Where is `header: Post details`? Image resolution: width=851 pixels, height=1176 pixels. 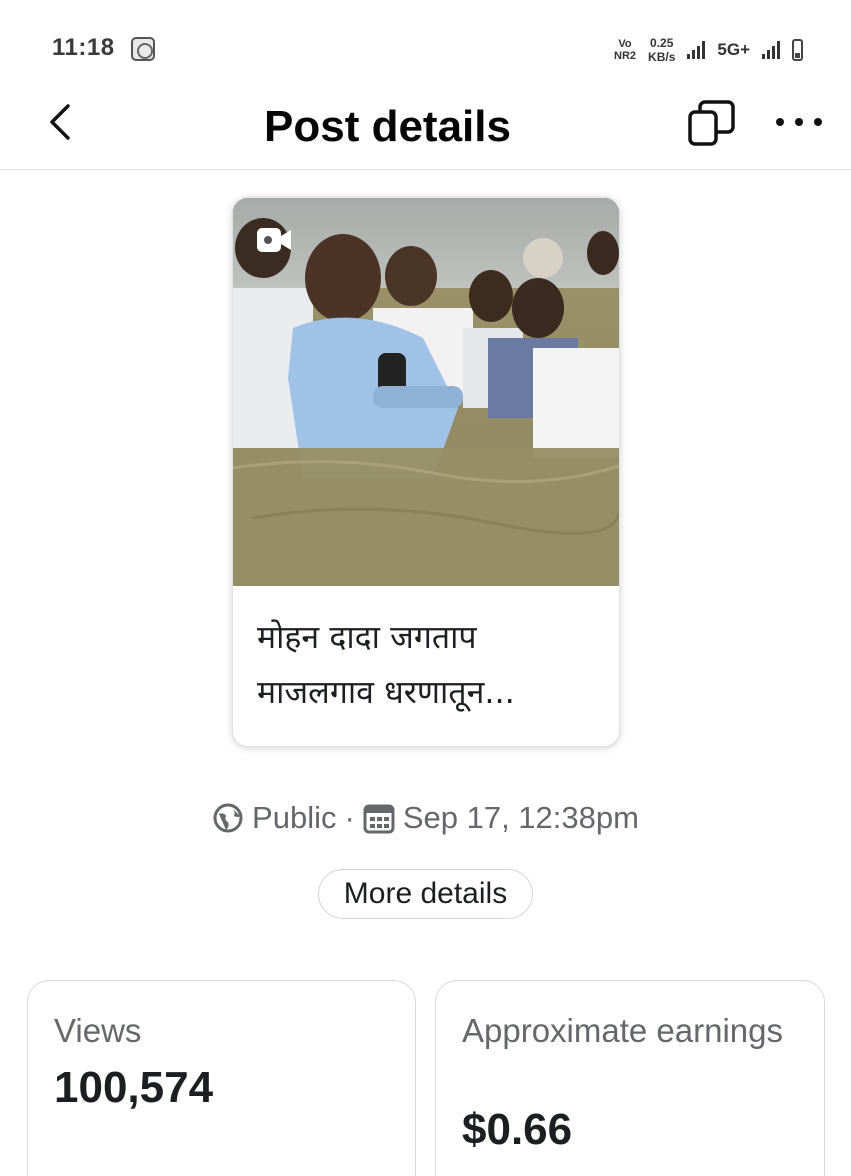
header: Post details is located at coordinates (425, 130).